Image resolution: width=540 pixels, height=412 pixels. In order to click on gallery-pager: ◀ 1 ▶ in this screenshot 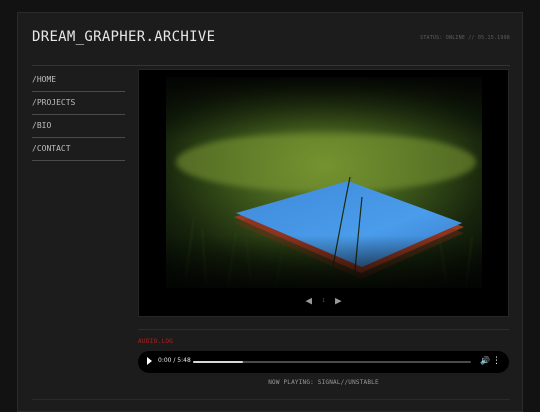, I will do `click(323, 302)`.